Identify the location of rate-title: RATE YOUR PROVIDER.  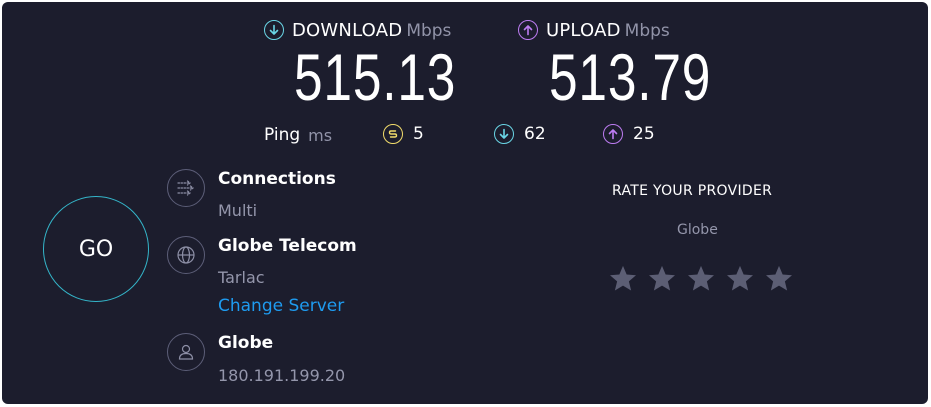
(692, 191).